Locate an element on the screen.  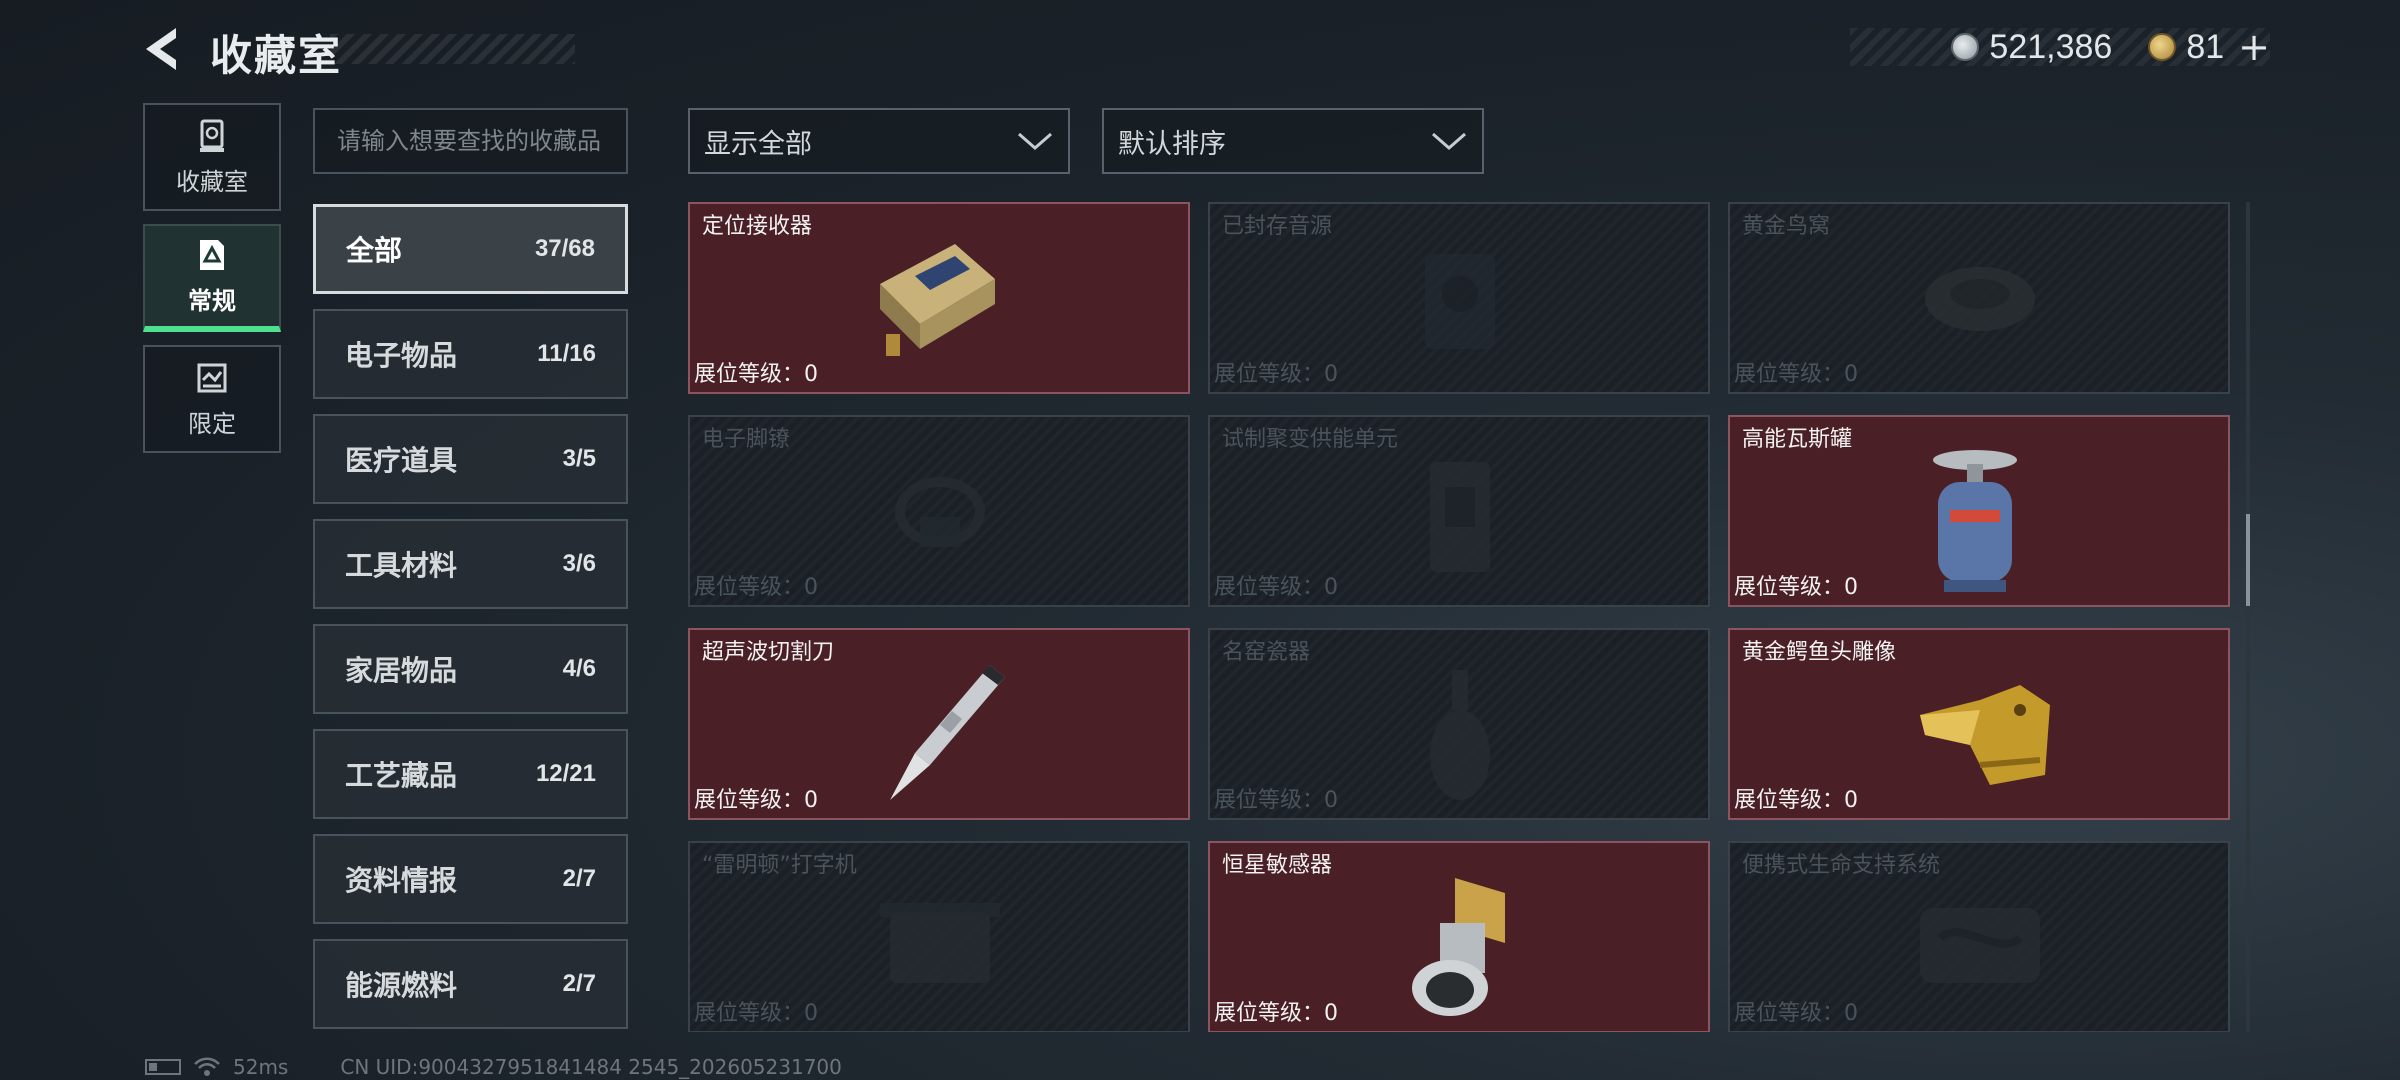
porcelain-vase-icon is located at coordinates (1460, 735).